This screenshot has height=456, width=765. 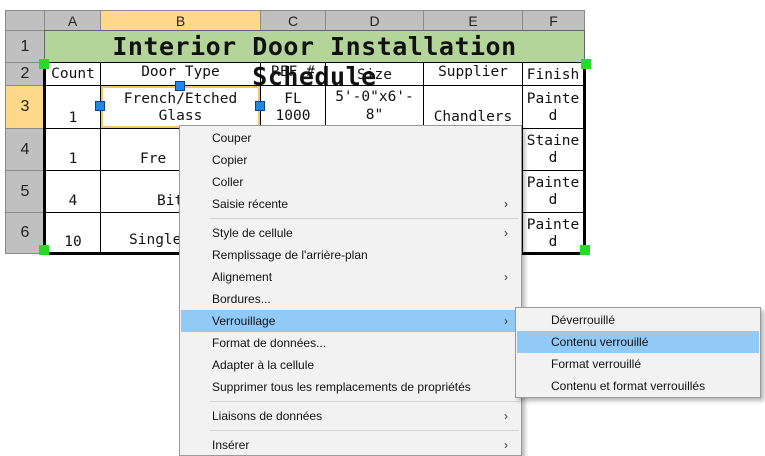 What do you see at coordinates (374, 97) in the screenshot?
I see `cell-d3-line1: 5'-0"x6'-` at bounding box center [374, 97].